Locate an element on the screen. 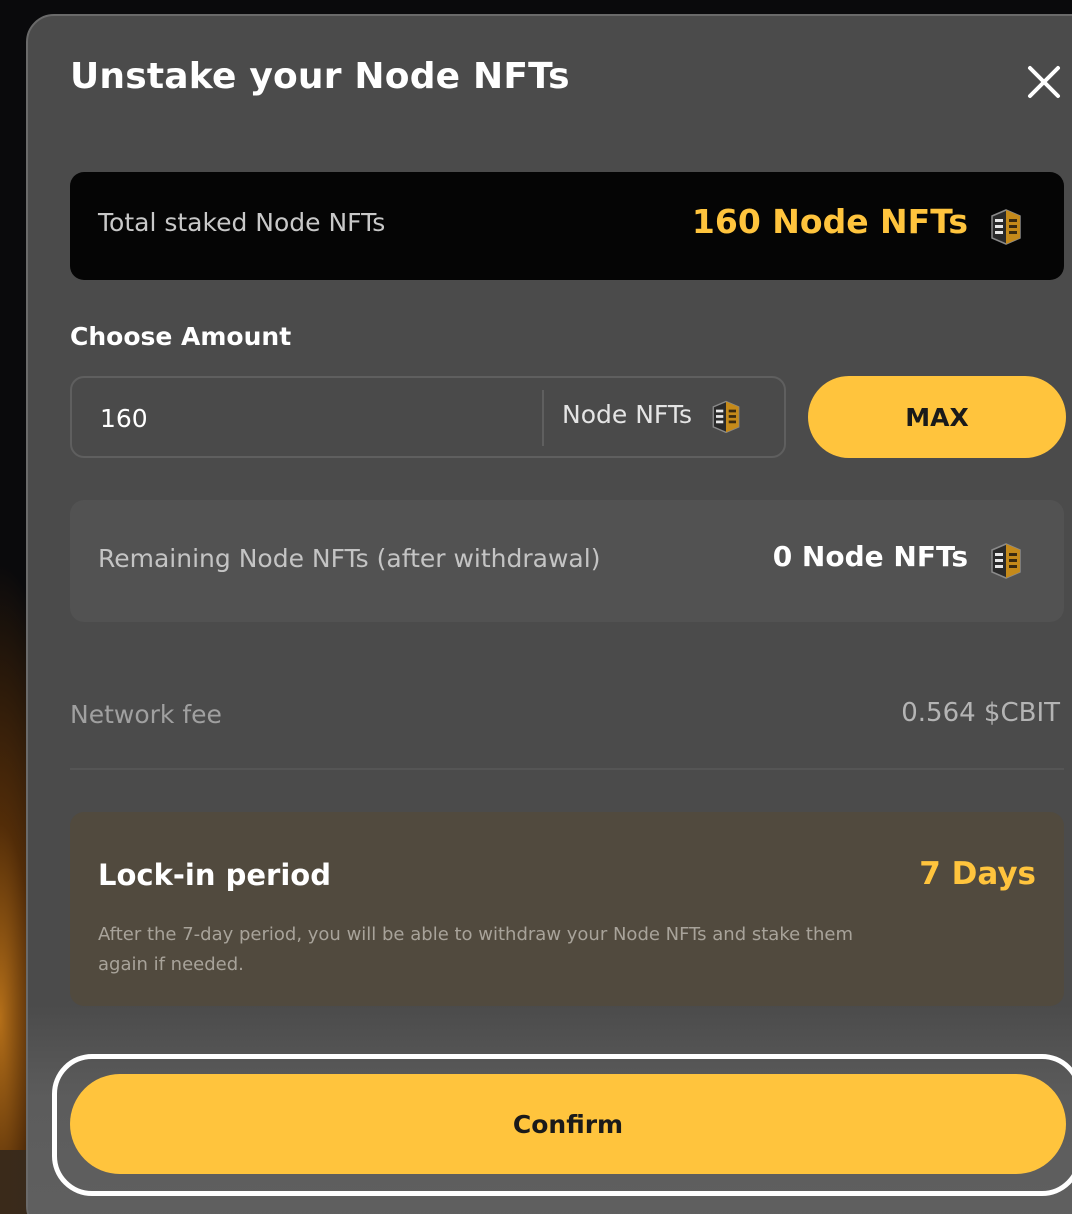  amount-field: Node NFTs is located at coordinates (428, 417).